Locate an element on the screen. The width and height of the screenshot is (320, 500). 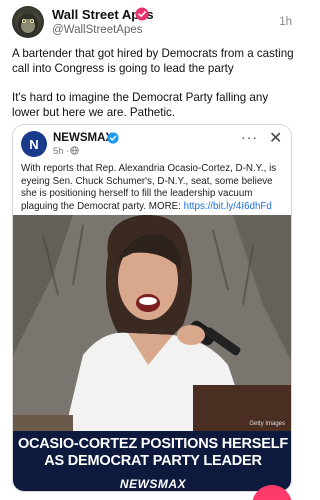
logo-letter: N is located at coordinates (34, 144).